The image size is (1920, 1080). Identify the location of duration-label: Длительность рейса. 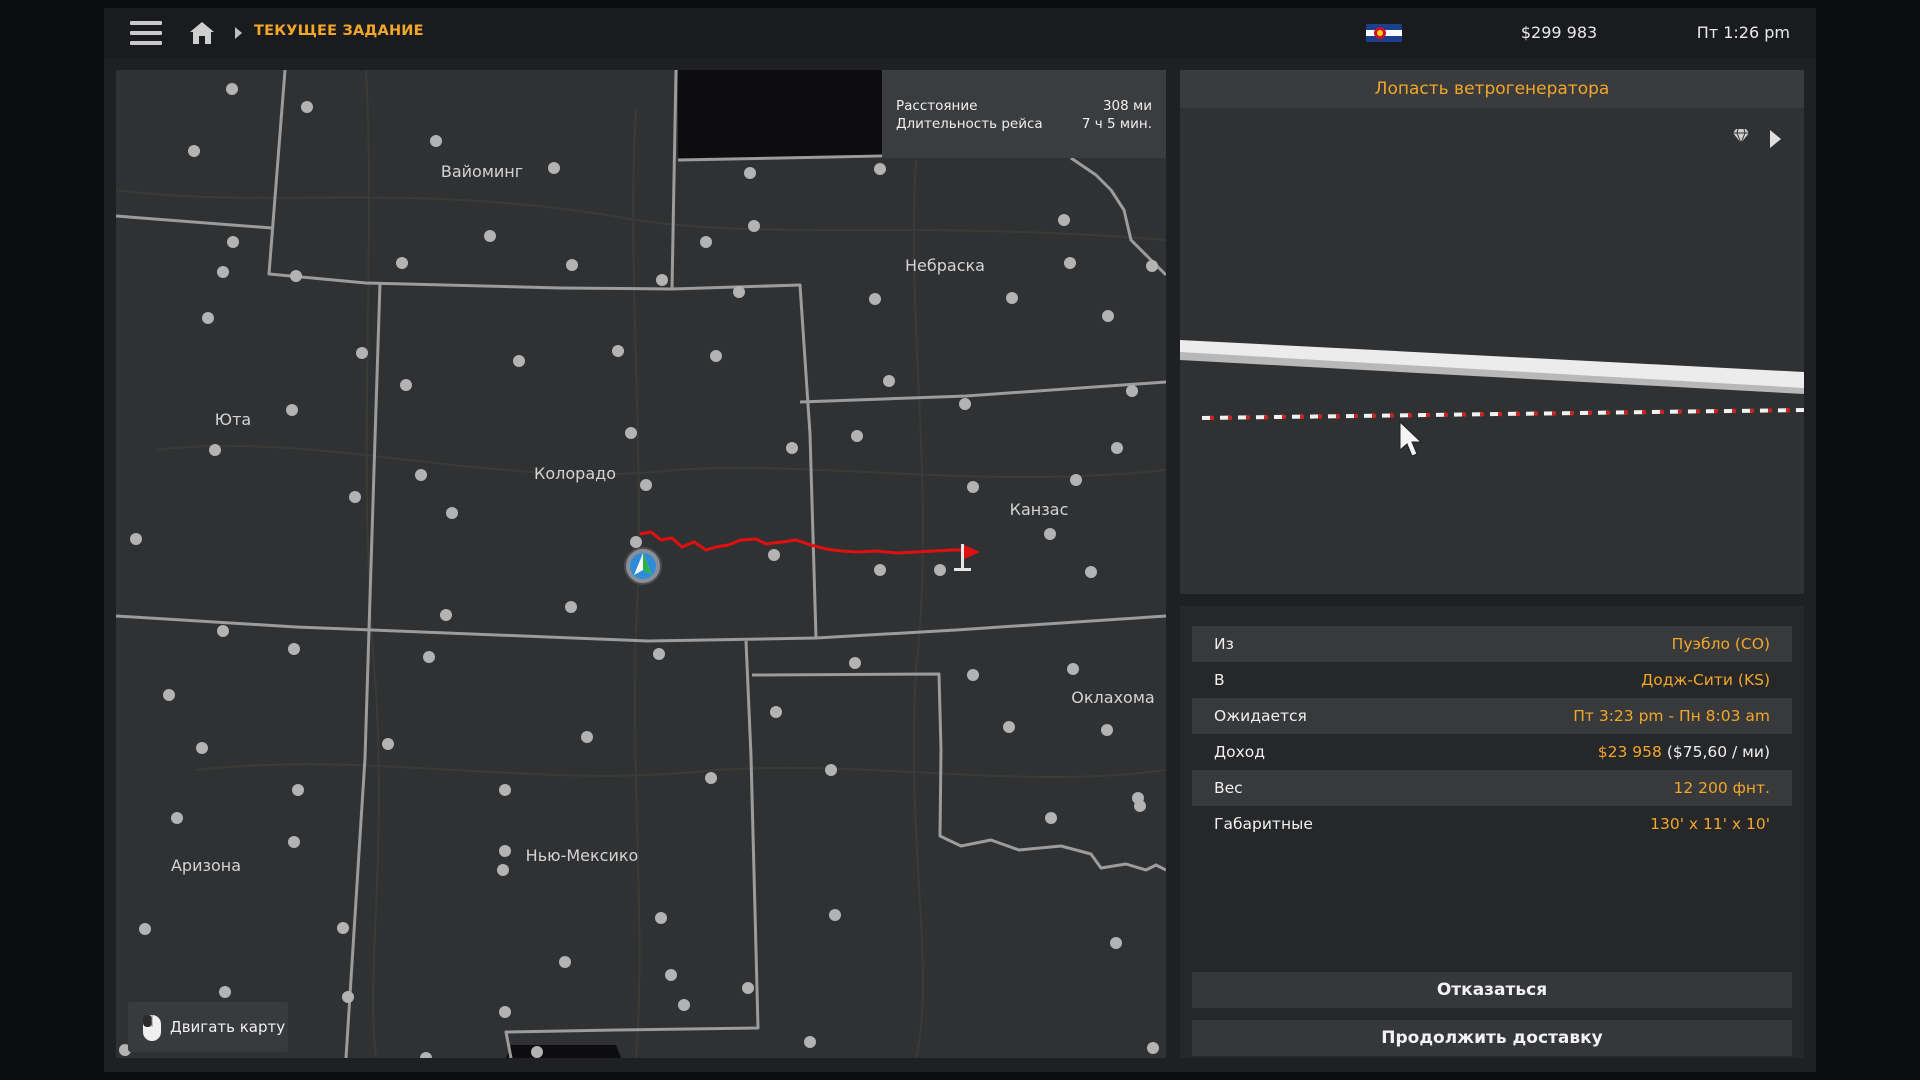
(969, 124).